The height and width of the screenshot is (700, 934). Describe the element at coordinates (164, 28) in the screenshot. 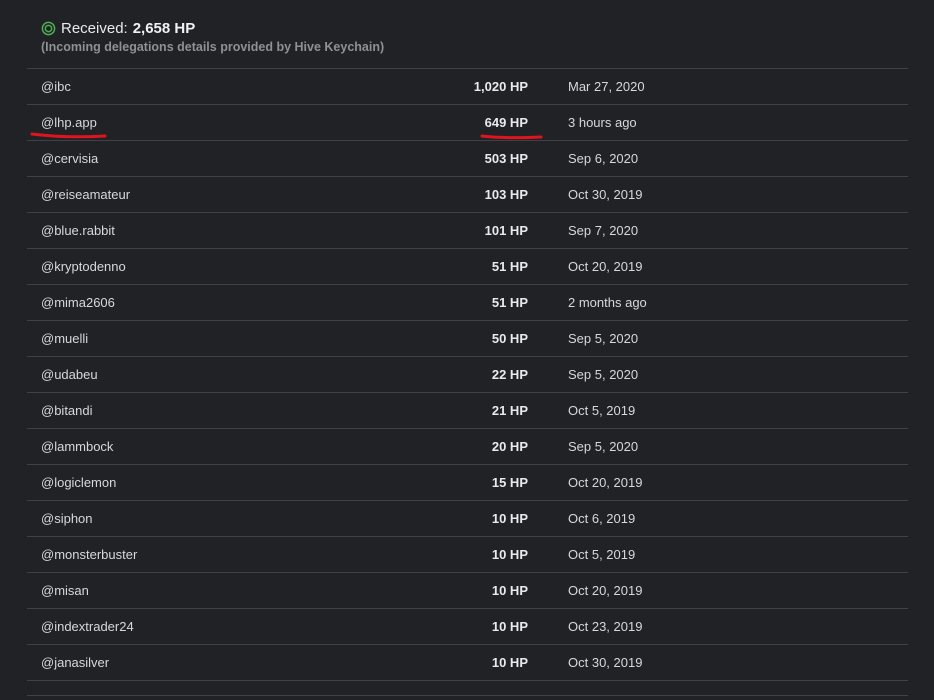

I see `received-total: 2,658 HP` at that location.